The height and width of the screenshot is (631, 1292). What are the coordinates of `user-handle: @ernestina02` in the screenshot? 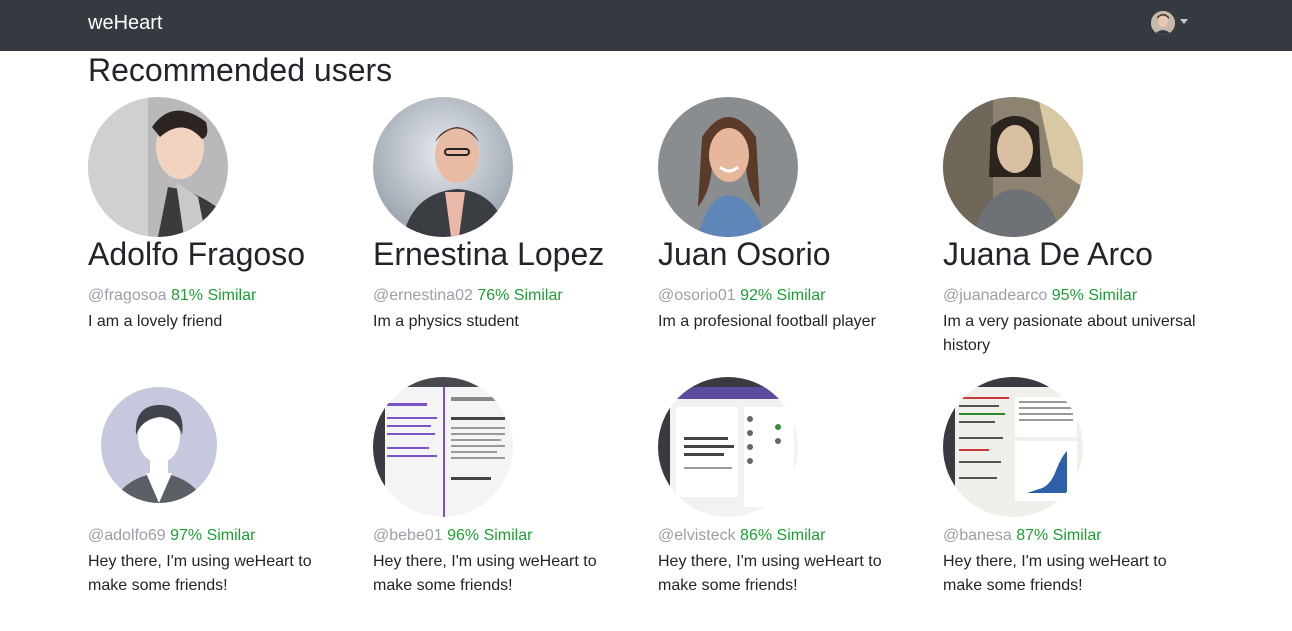 It's located at (423, 295).